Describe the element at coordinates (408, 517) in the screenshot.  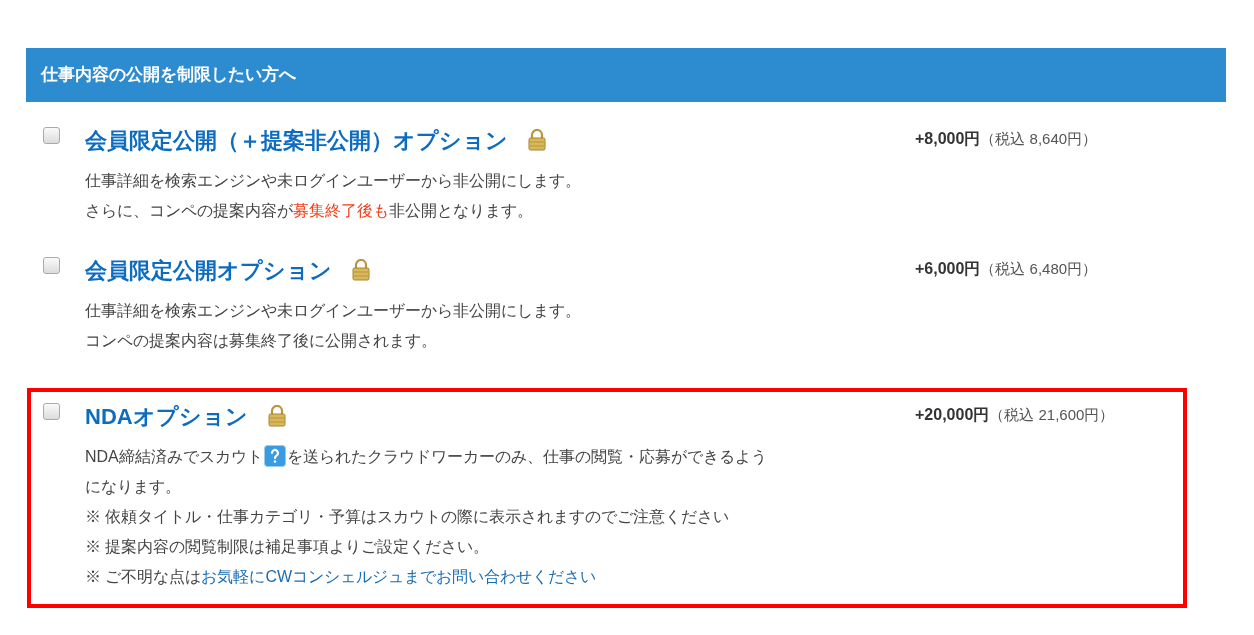
I see `description-line: ※ 依頼タイトル・仕事カテゴリ・予算はスカウトの際に表示されますのでご注意ください` at that location.